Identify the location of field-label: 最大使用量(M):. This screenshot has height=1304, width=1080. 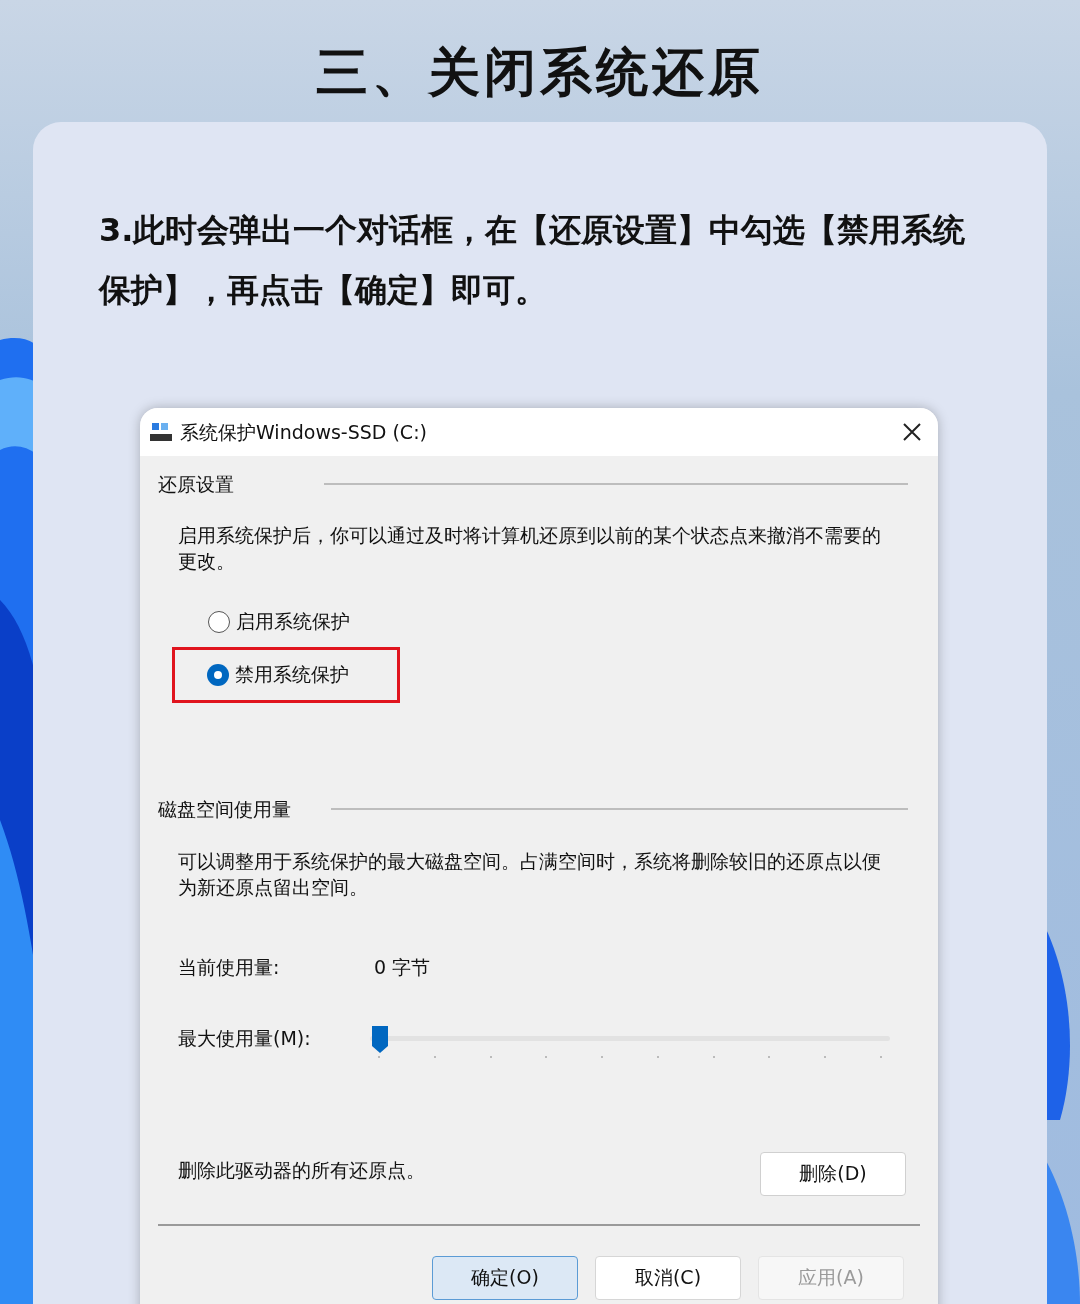
(245, 1038).